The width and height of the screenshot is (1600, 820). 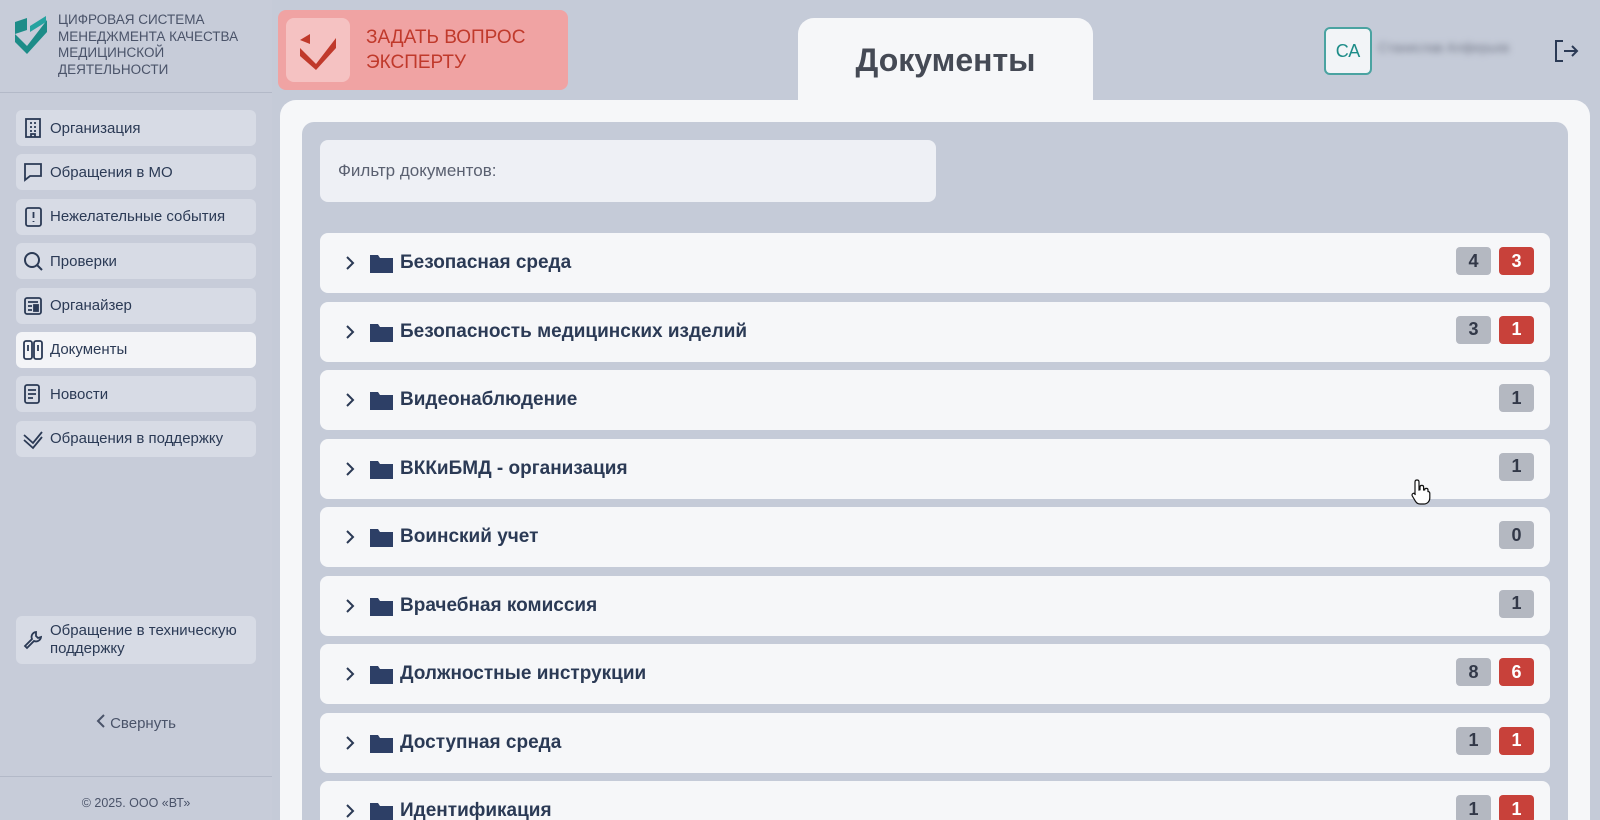 What do you see at coordinates (486, 262) in the screenshot?
I see `folder-name: Безопасная среда` at bounding box center [486, 262].